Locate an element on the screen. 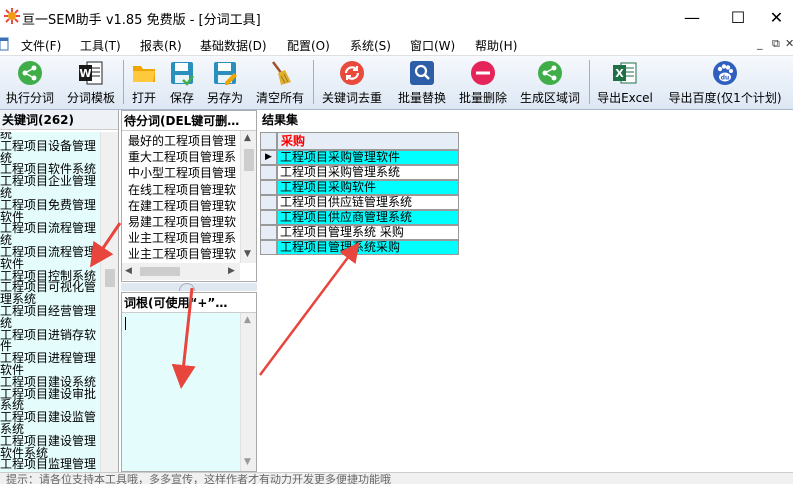 The width and height of the screenshot is (793, 484). search-replace-icon is located at coordinates (422, 73).